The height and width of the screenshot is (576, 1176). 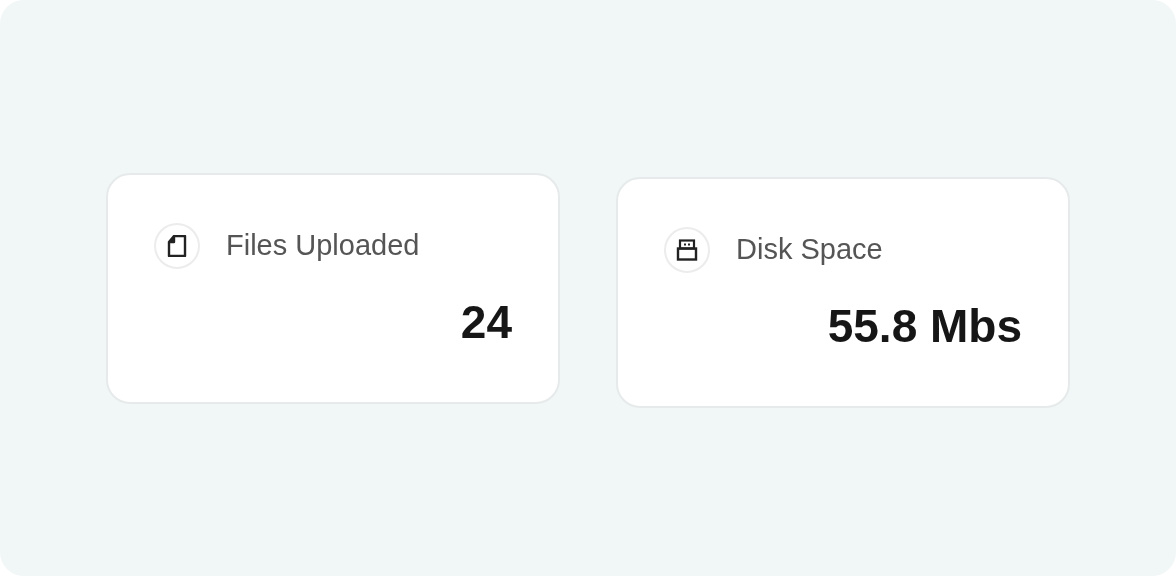 I want to click on stat-label: Files Uploaded, so click(x=323, y=245).